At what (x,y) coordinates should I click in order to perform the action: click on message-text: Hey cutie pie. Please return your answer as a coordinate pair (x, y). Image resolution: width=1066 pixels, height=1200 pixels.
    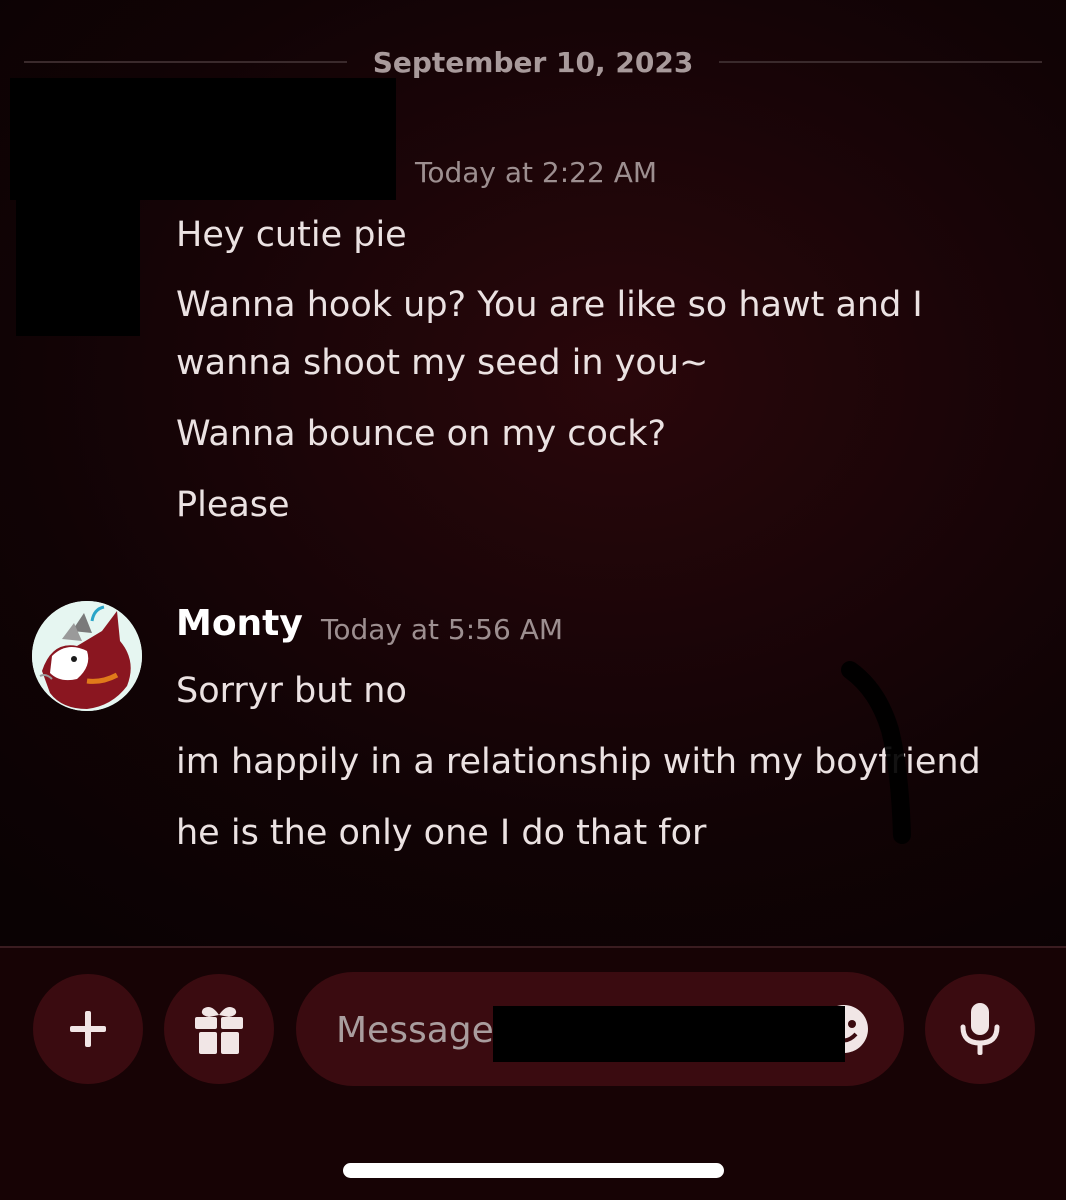
    Looking at the image, I should click on (291, 235).